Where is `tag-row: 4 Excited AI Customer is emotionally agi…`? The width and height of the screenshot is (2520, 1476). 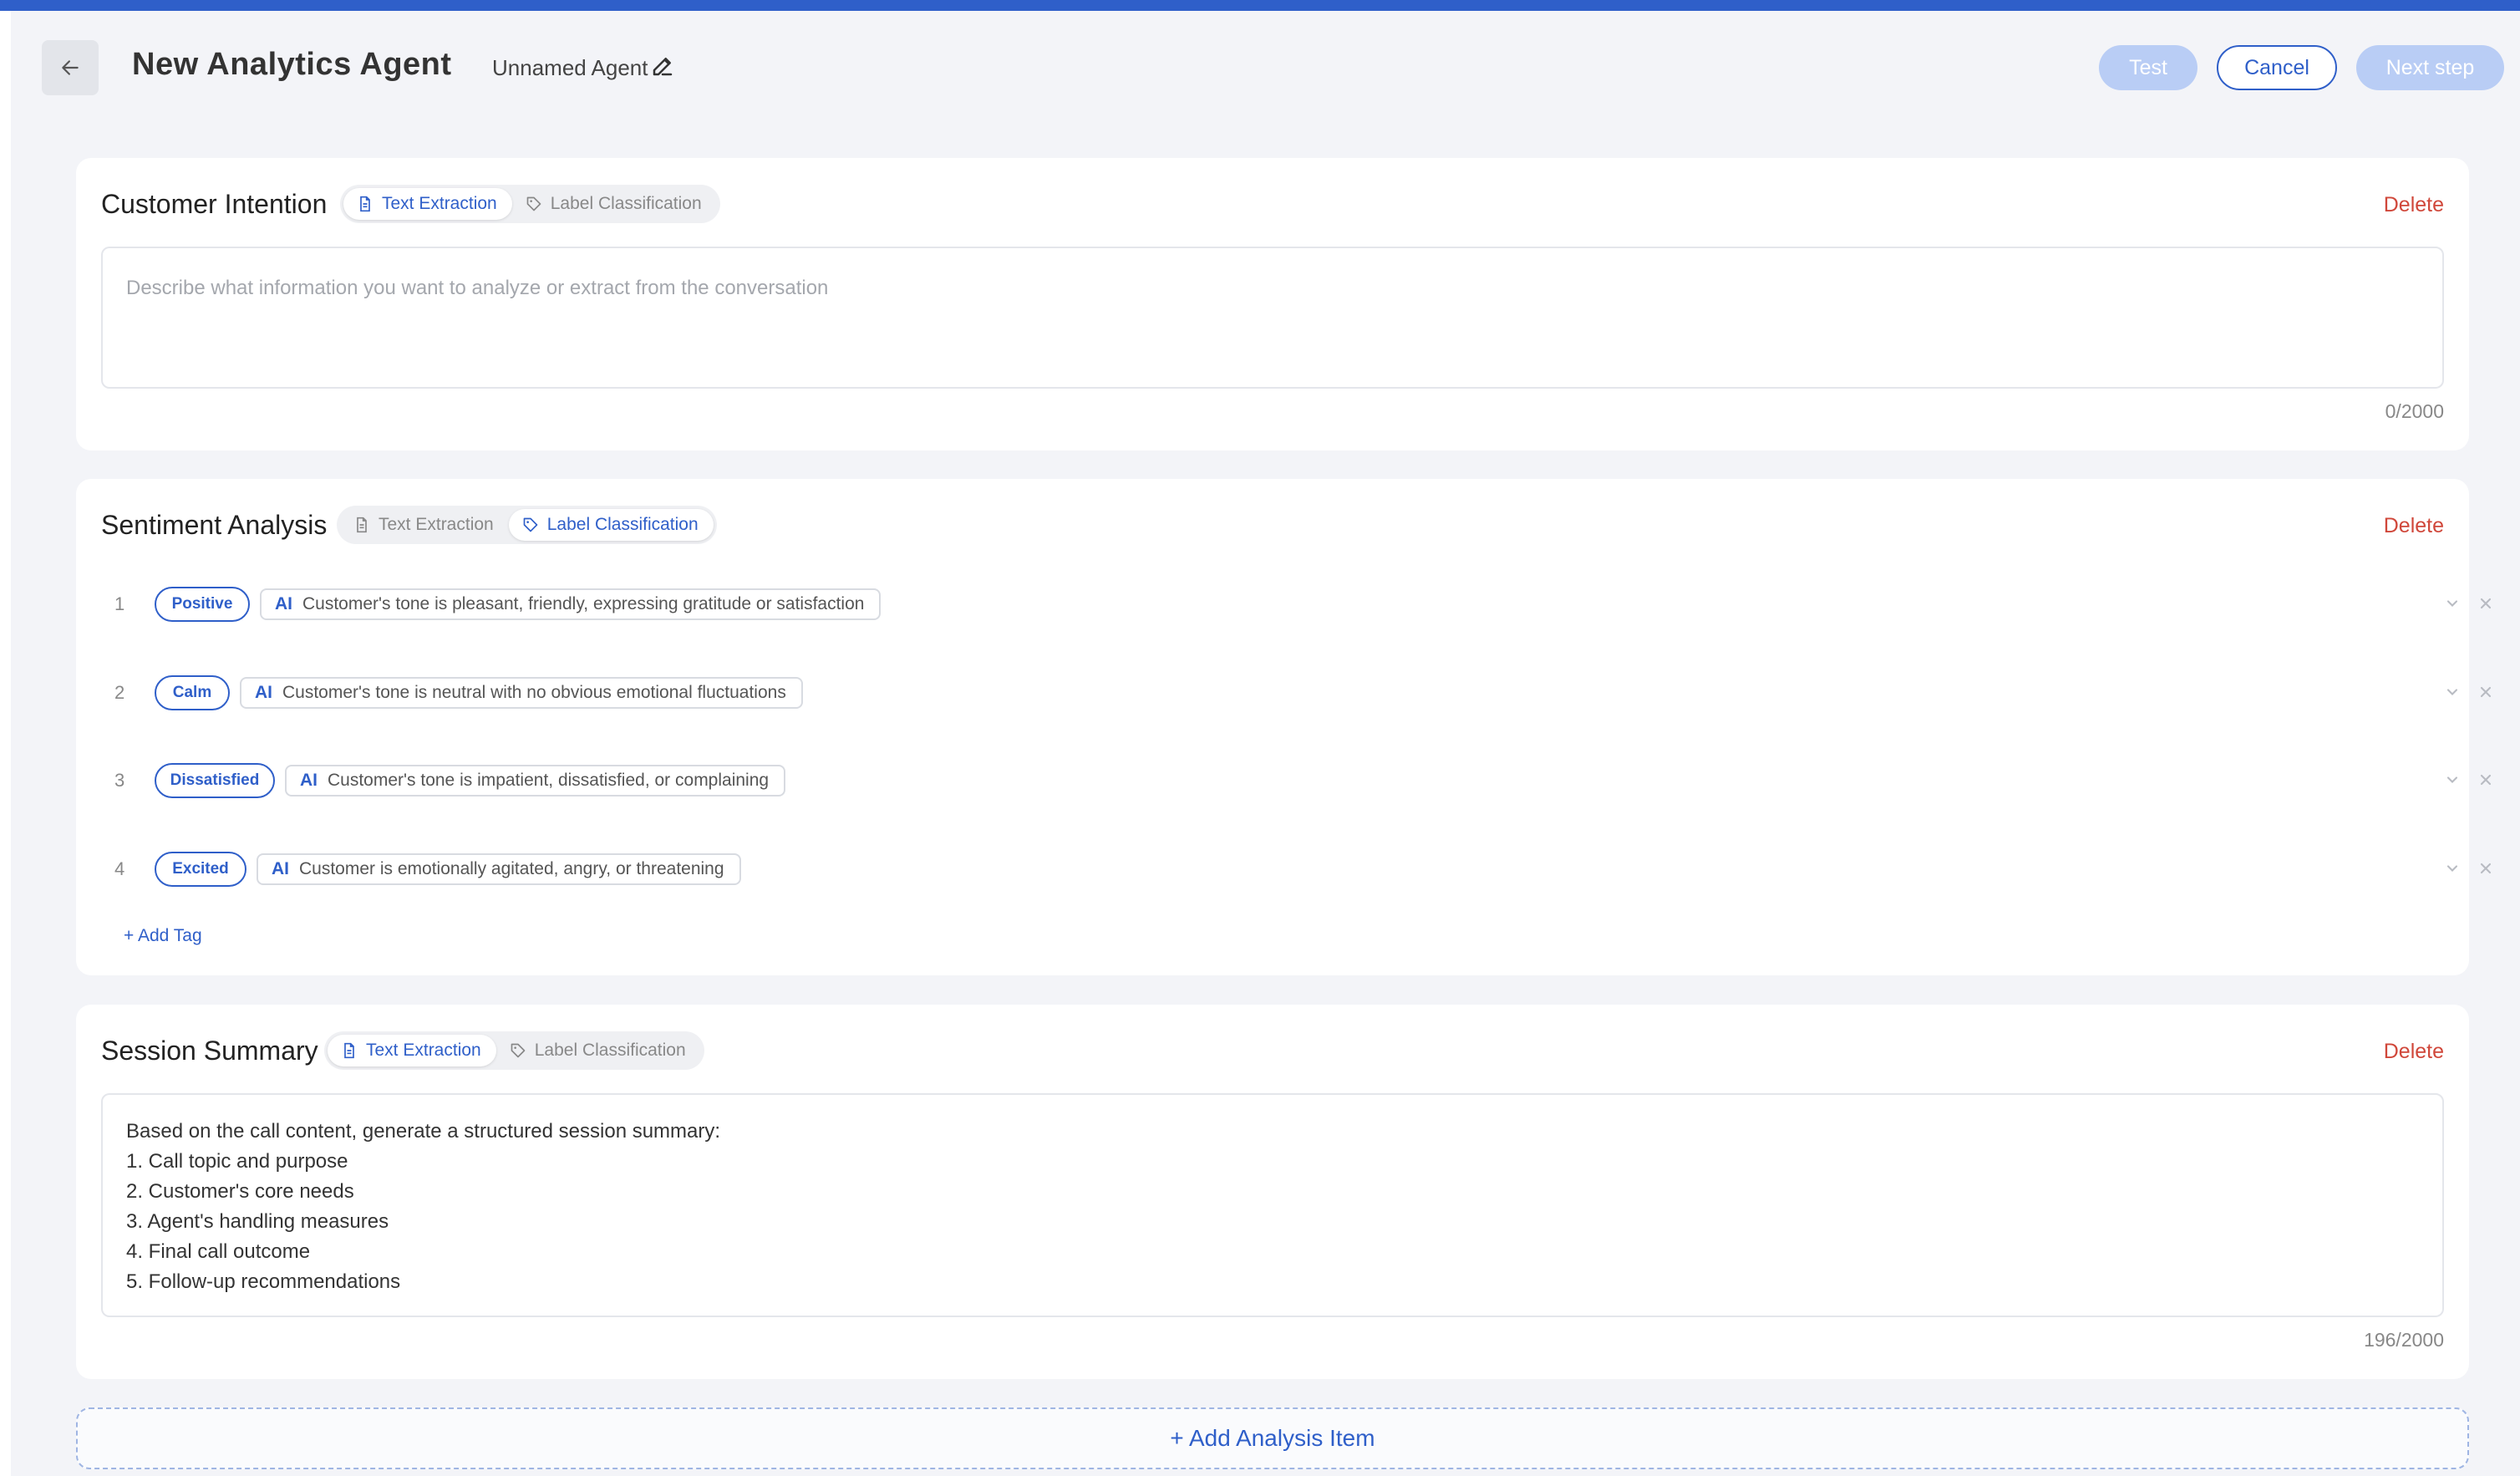
tag-row: 4 Excited AI Customer is emotionally agi… is located at coordinates (1296, 869).